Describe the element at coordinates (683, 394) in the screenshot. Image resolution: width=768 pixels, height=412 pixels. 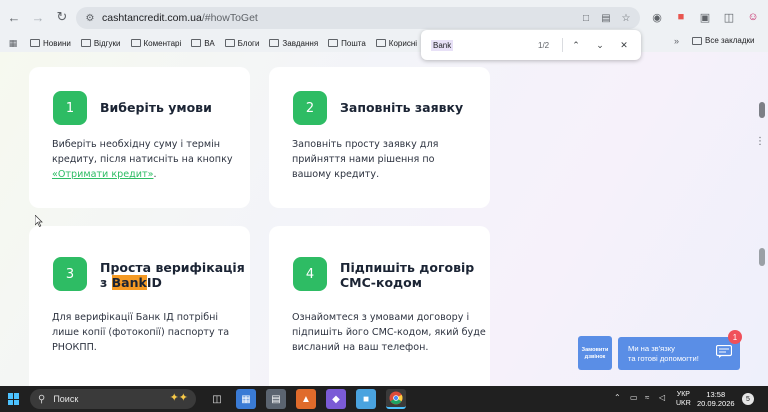
I see `lang-top: УКР` at that location.